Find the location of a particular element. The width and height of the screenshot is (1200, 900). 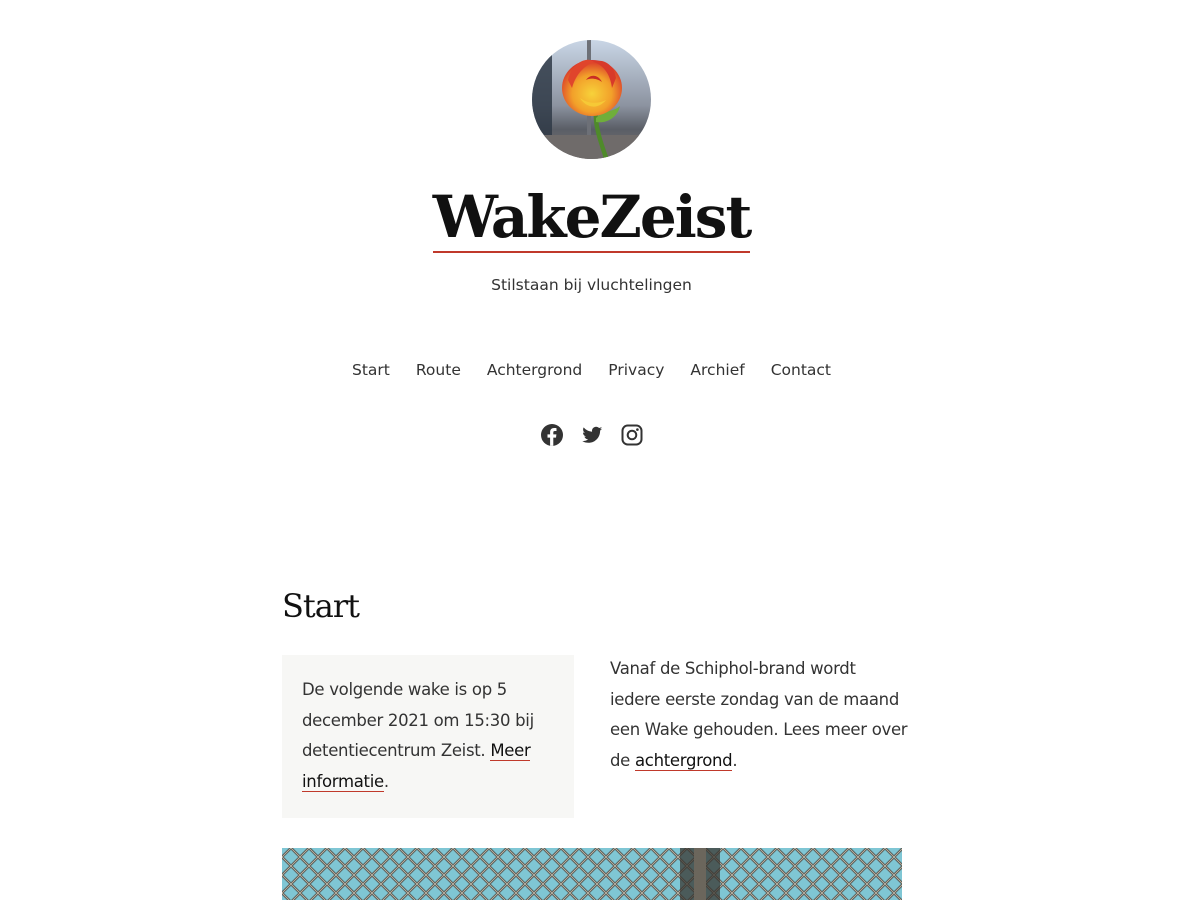

rose-logo-image is located at coordinates (591, 99).